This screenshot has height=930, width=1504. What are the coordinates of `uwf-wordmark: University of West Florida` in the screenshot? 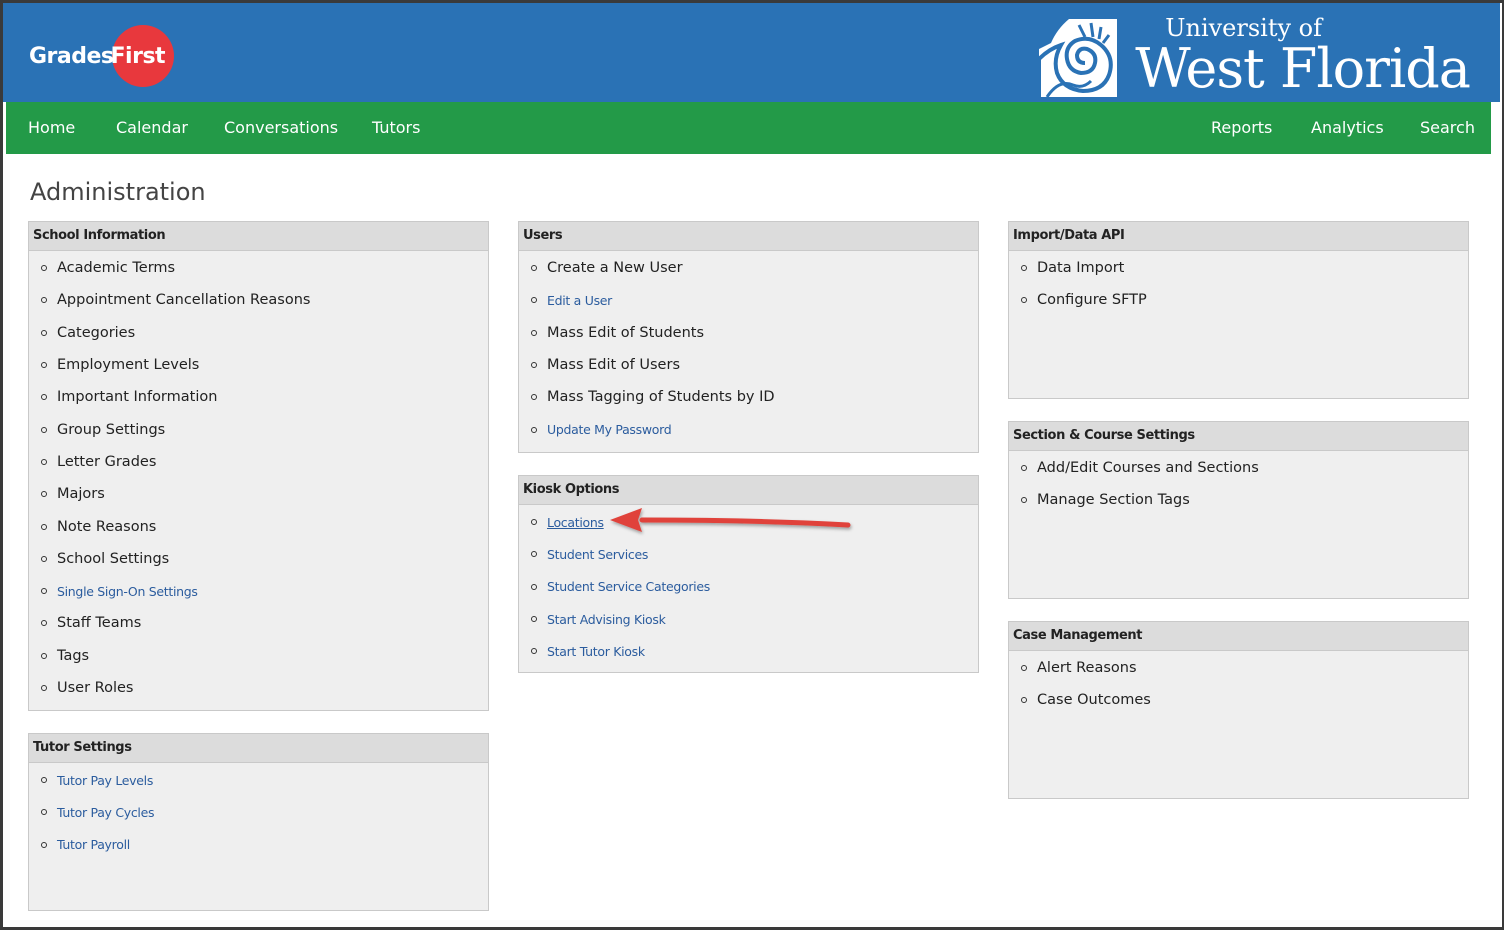 It's located at (1303, 57).